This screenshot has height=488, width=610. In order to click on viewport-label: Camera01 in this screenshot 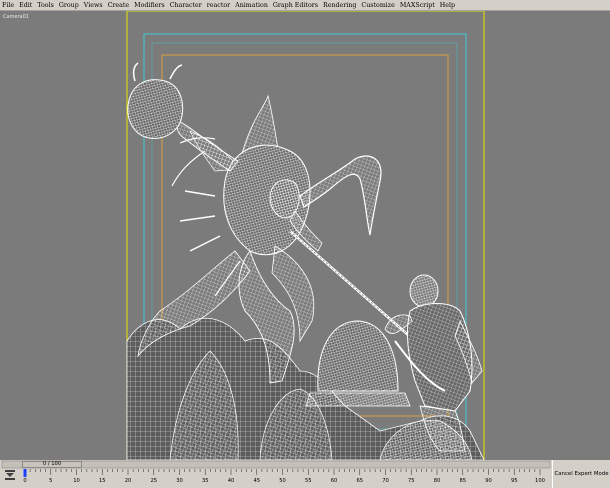, I will do `click(16, 17)`.